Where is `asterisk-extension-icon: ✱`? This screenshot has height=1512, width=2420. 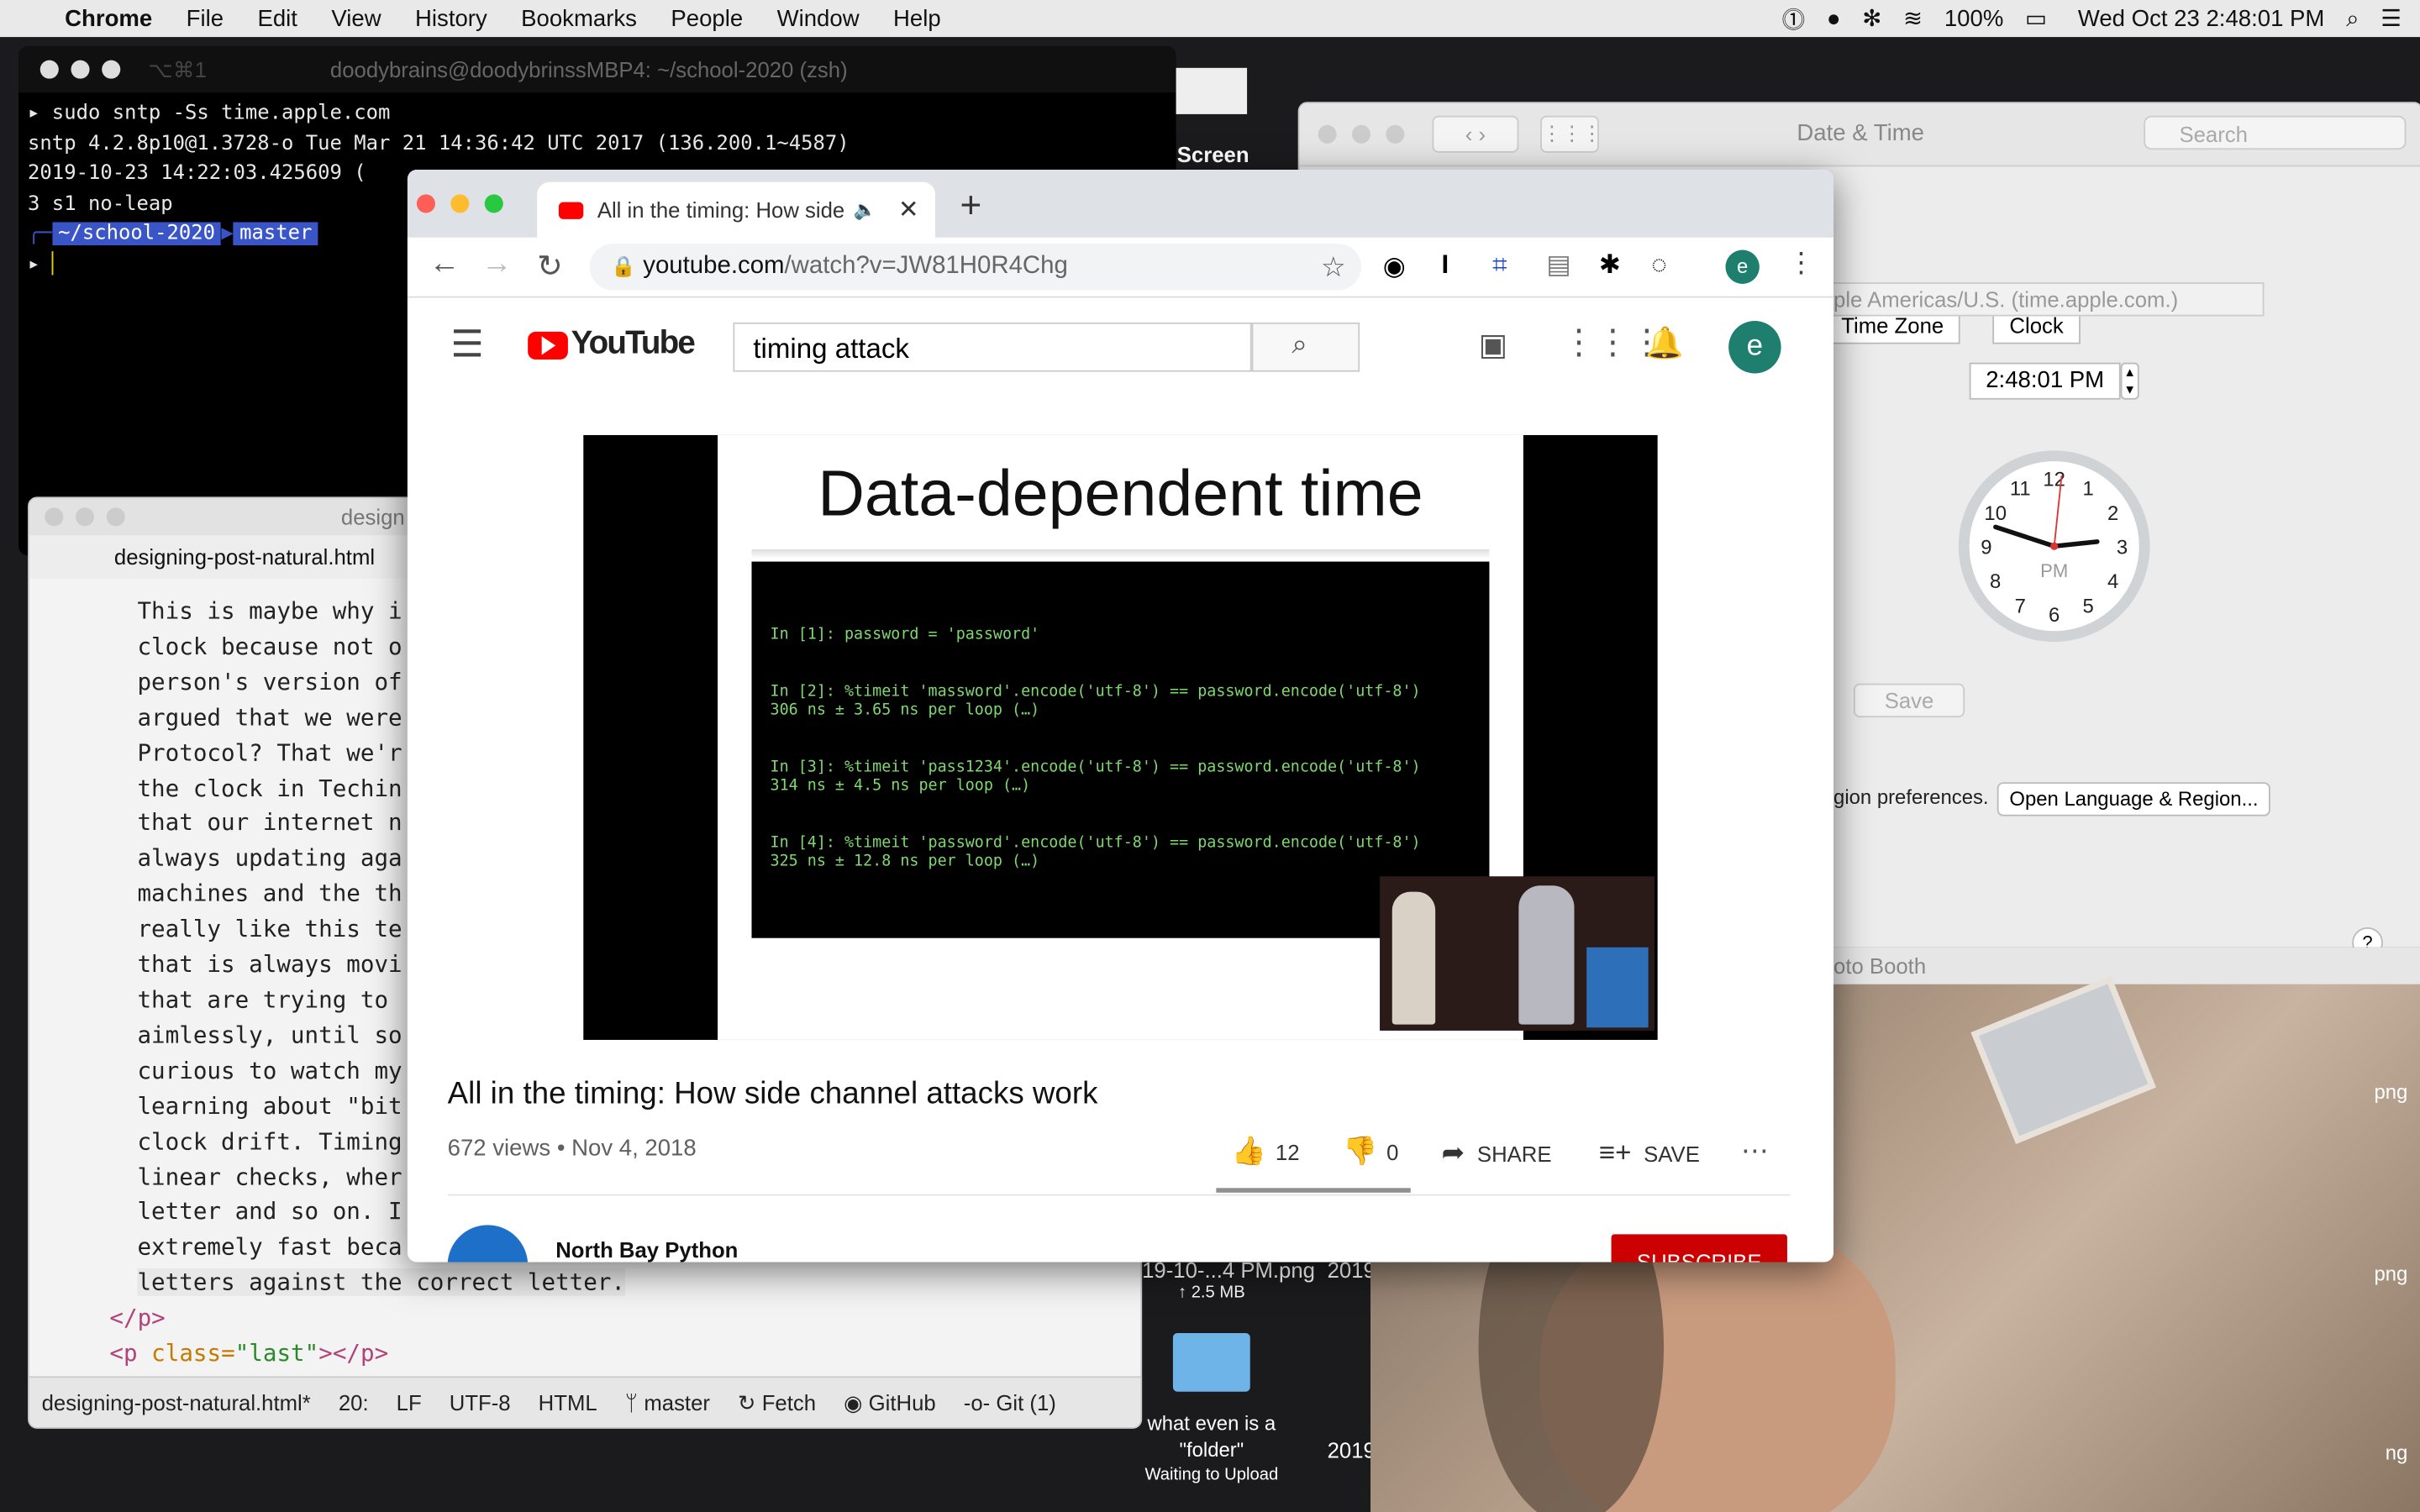 asterisk-extension-icon: ✱ is located at coordinates (1610, 265).